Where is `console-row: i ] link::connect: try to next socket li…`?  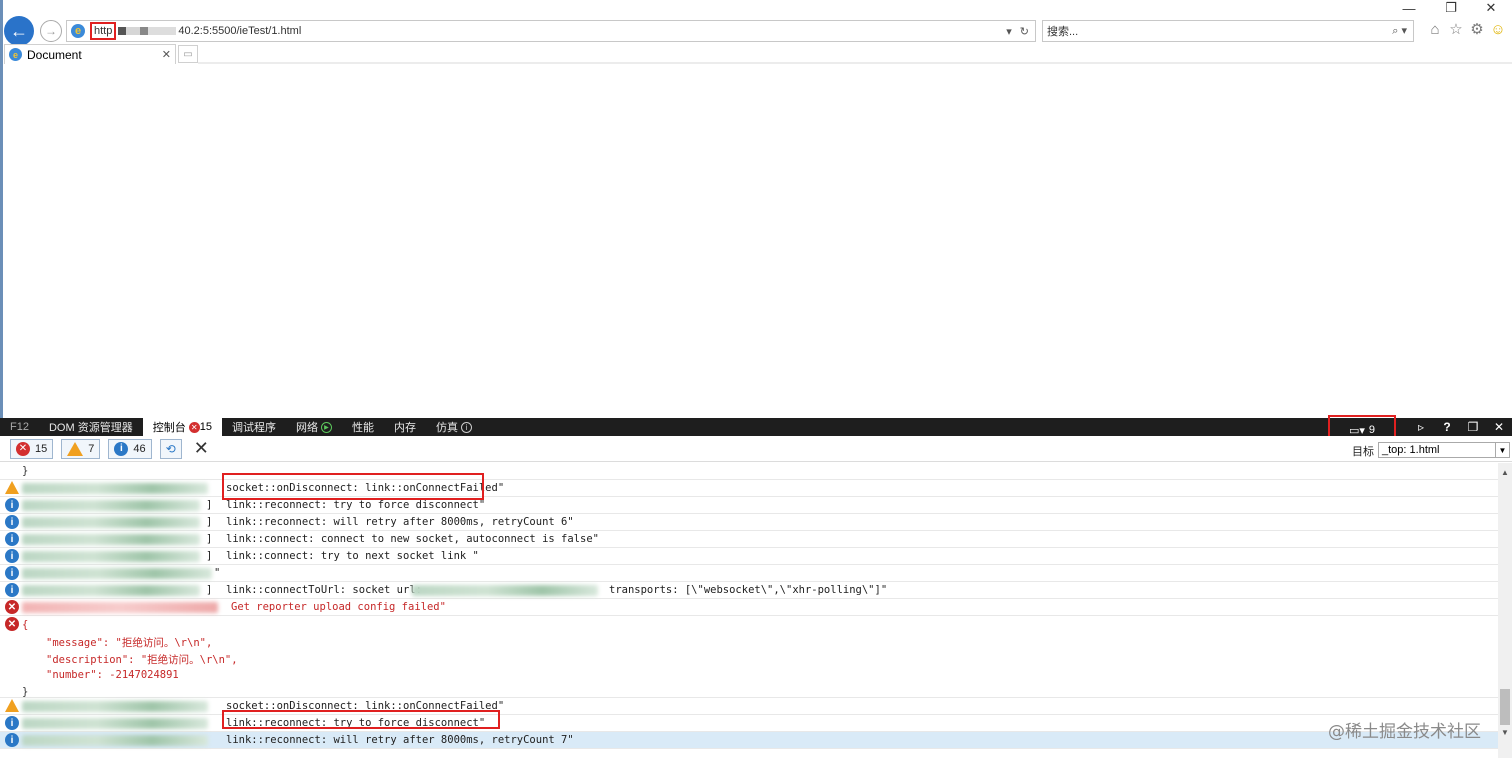 console-row: i ] link::connect: try to next socket li… is located at coordinates (749, 556).